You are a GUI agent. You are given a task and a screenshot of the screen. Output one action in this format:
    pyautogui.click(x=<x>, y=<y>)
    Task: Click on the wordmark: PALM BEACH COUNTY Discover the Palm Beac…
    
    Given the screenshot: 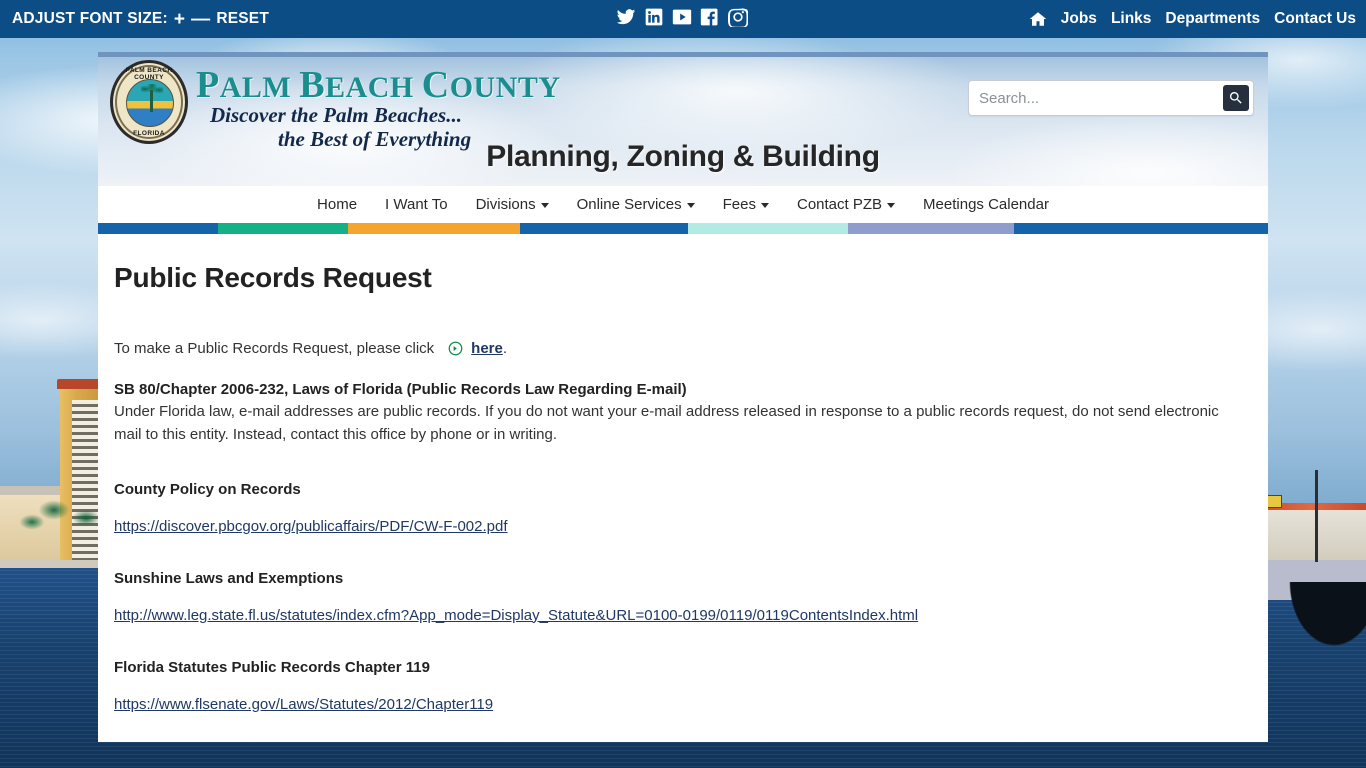 What is the action you would take?
    pyautogui.click(x=378, y=105)
    